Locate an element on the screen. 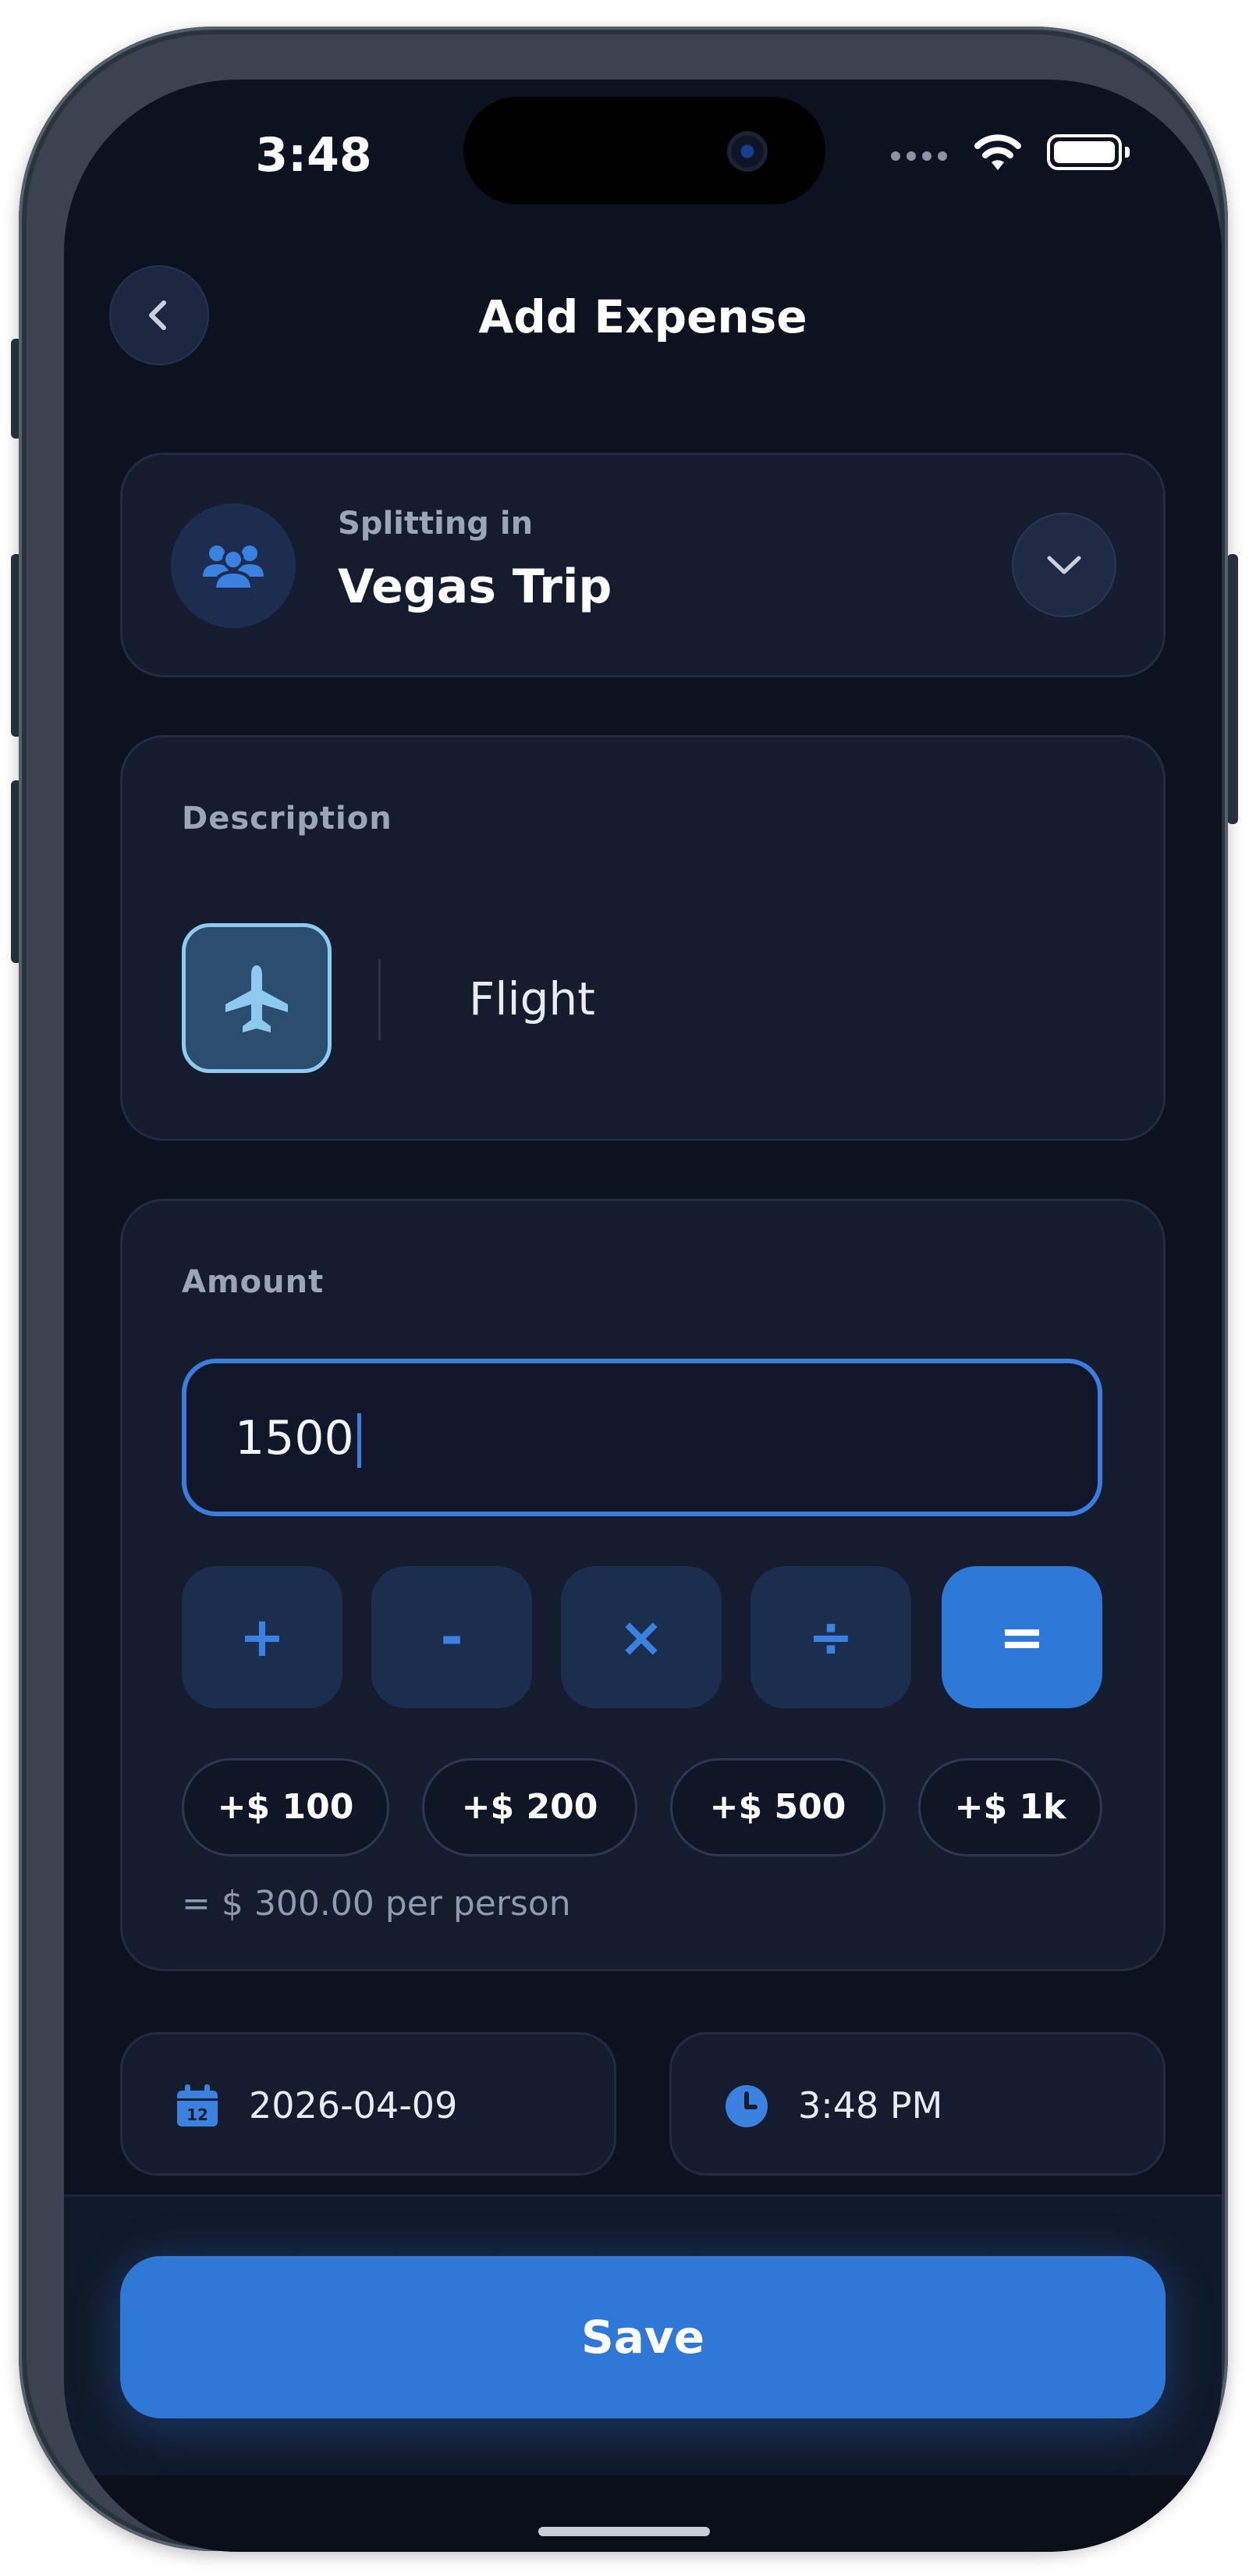 This screenshot has height=2576, width=1249. group-dropdown-button is located at coordinates (1064, 565).